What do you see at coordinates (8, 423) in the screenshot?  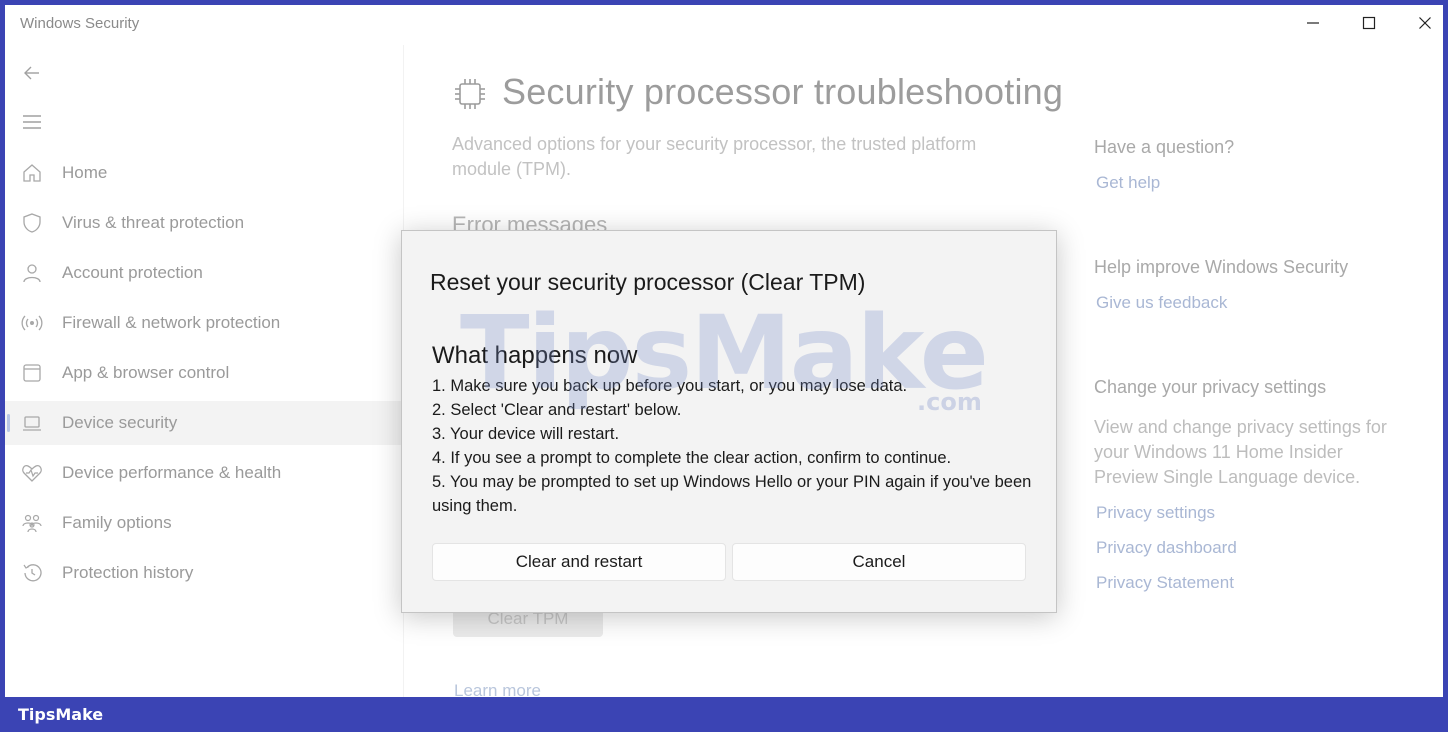 I see `active-indicator` at bounding box center [8, 423].